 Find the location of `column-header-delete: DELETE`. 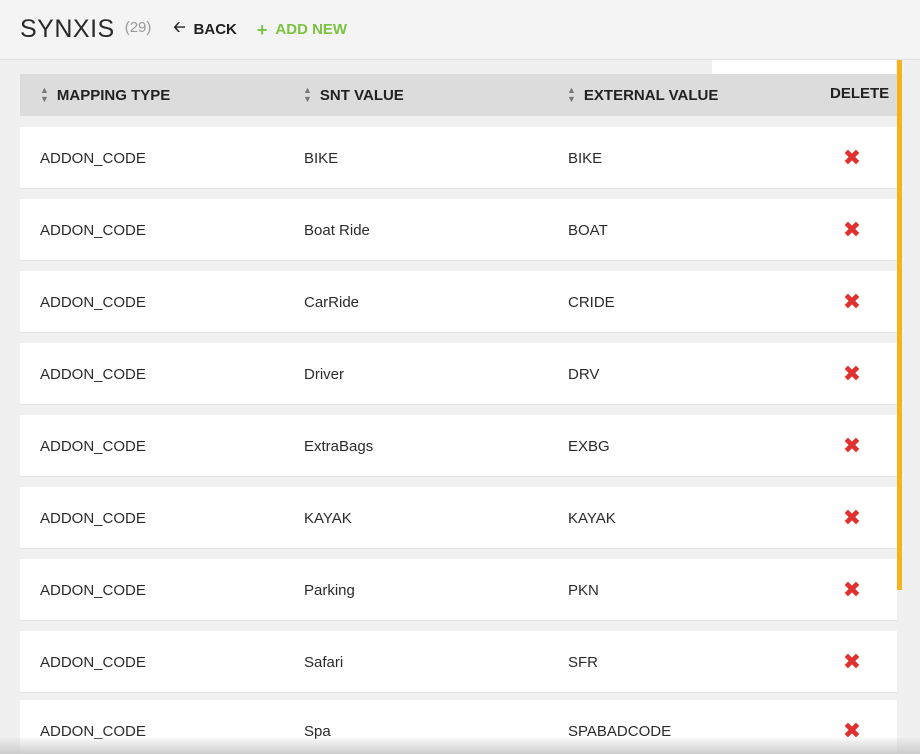

column-header-delete: DELETE is located at coordinates (859, 93).